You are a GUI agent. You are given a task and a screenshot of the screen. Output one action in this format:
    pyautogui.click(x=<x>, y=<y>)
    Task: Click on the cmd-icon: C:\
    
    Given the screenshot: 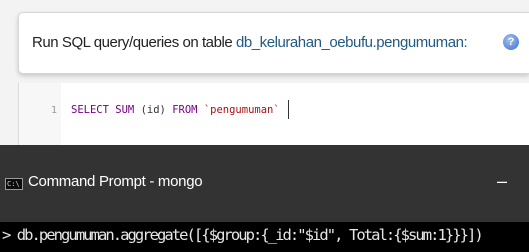 What is the action you would take?
    pyautogui.click(x=14, y=184)
    